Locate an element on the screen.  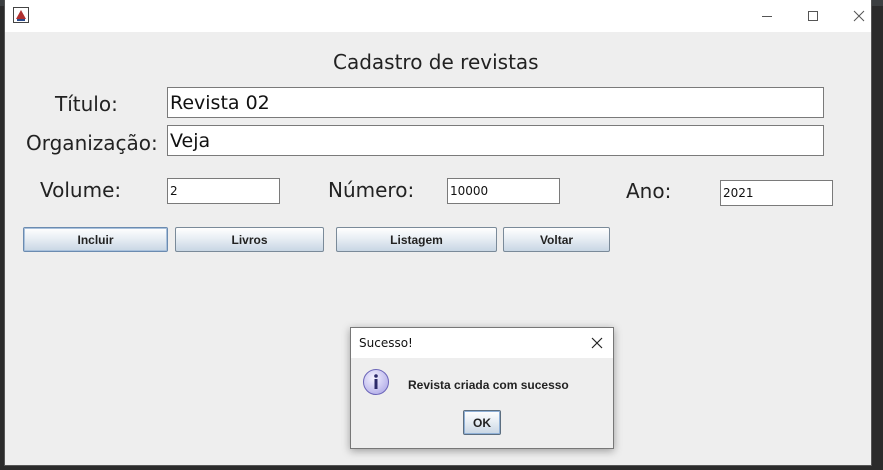
close-button is located at coordinates (859, 16).